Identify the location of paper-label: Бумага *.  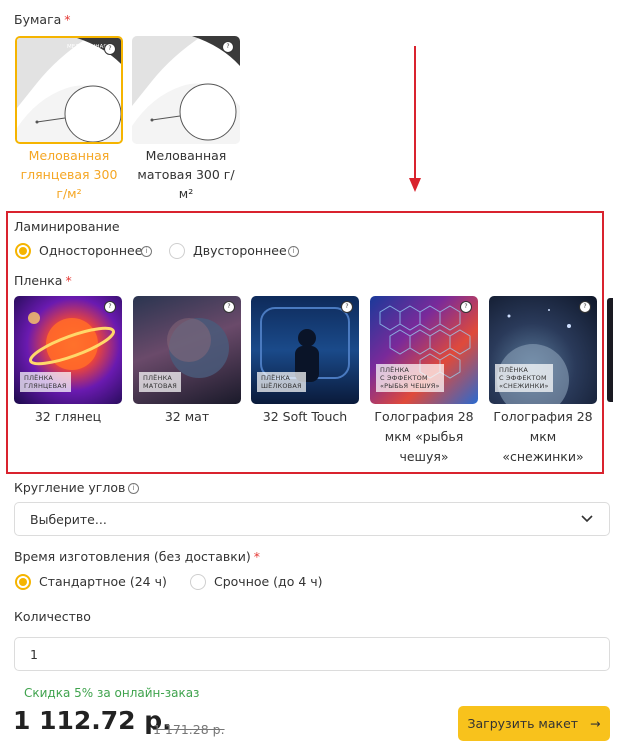
(42, 19).